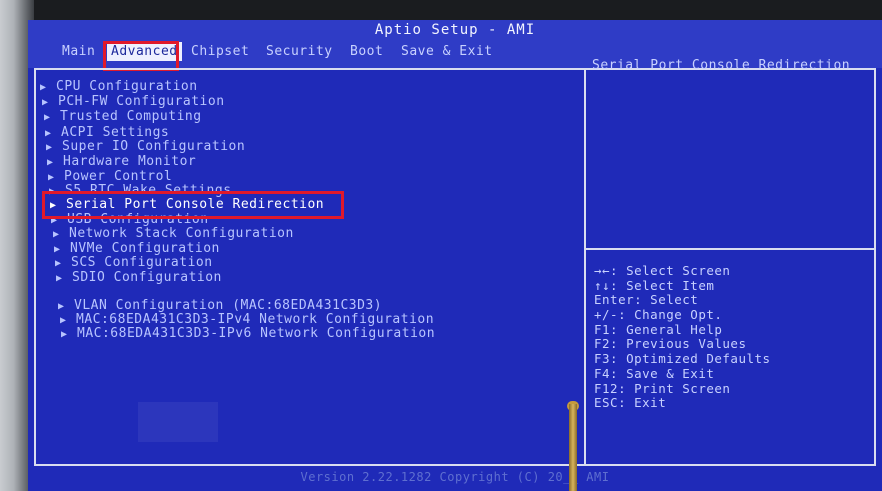 This screenshot has width=882, height=491. What do you see at coordinates (119, 86) in the screenshot?
I see `menu-item-cpu-configuration: ▶ CPU Configuration` at bounding box center [119, 86].